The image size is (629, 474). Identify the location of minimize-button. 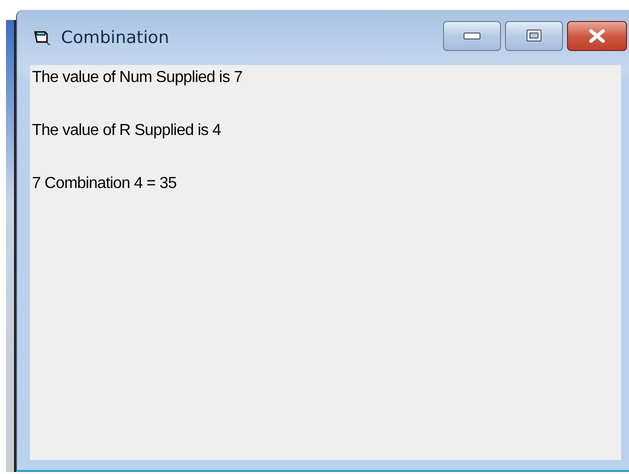
(472, 35).